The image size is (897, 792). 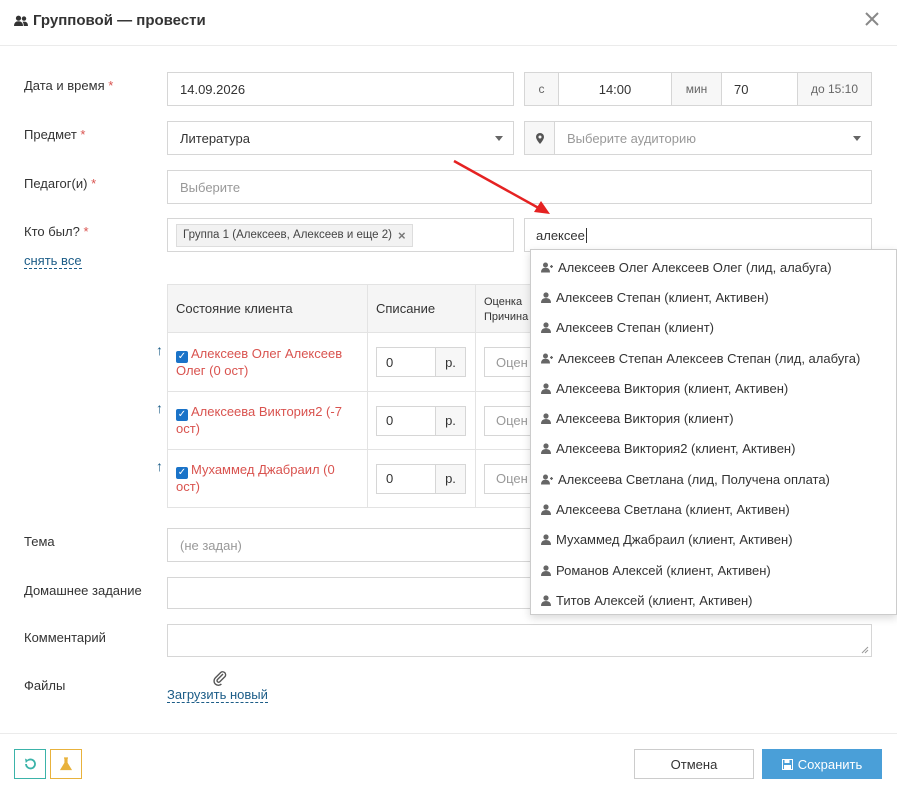 I want to click on save-button: Сохранить, so click(x=822, y=764).